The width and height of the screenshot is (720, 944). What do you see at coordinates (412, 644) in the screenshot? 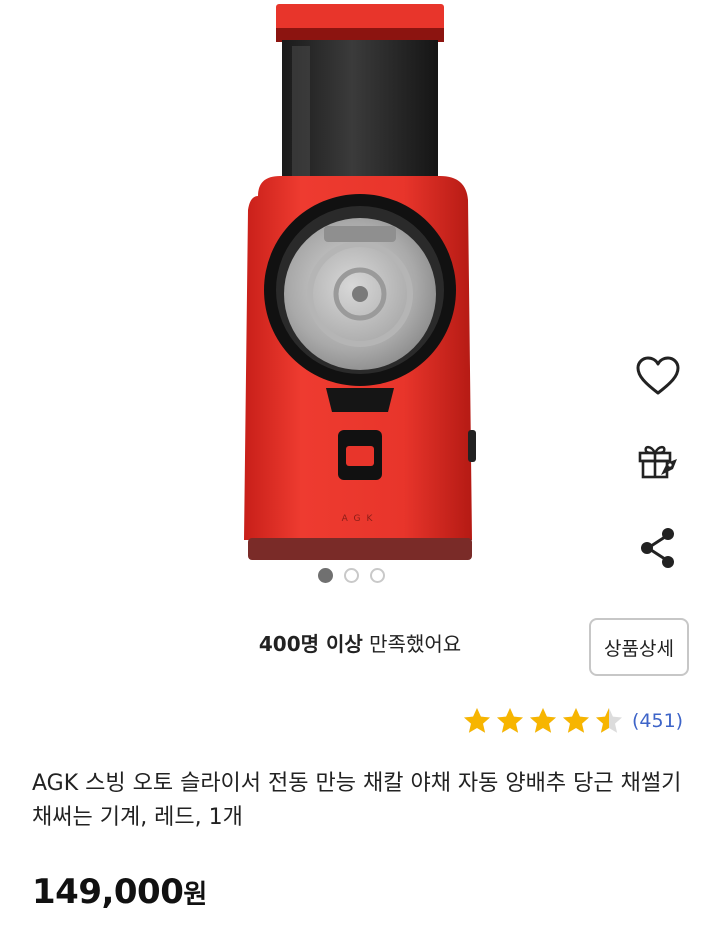
I see `satisfaction-label: 만족했어요` at bounding box center [412, 644].